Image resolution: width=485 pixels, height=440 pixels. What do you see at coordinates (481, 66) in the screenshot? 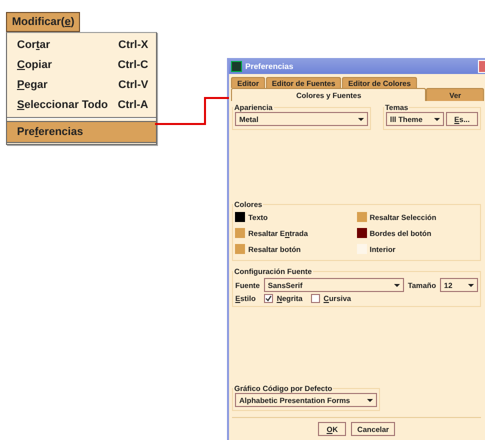
I see `close-icon` at bounding box center [481, 66].